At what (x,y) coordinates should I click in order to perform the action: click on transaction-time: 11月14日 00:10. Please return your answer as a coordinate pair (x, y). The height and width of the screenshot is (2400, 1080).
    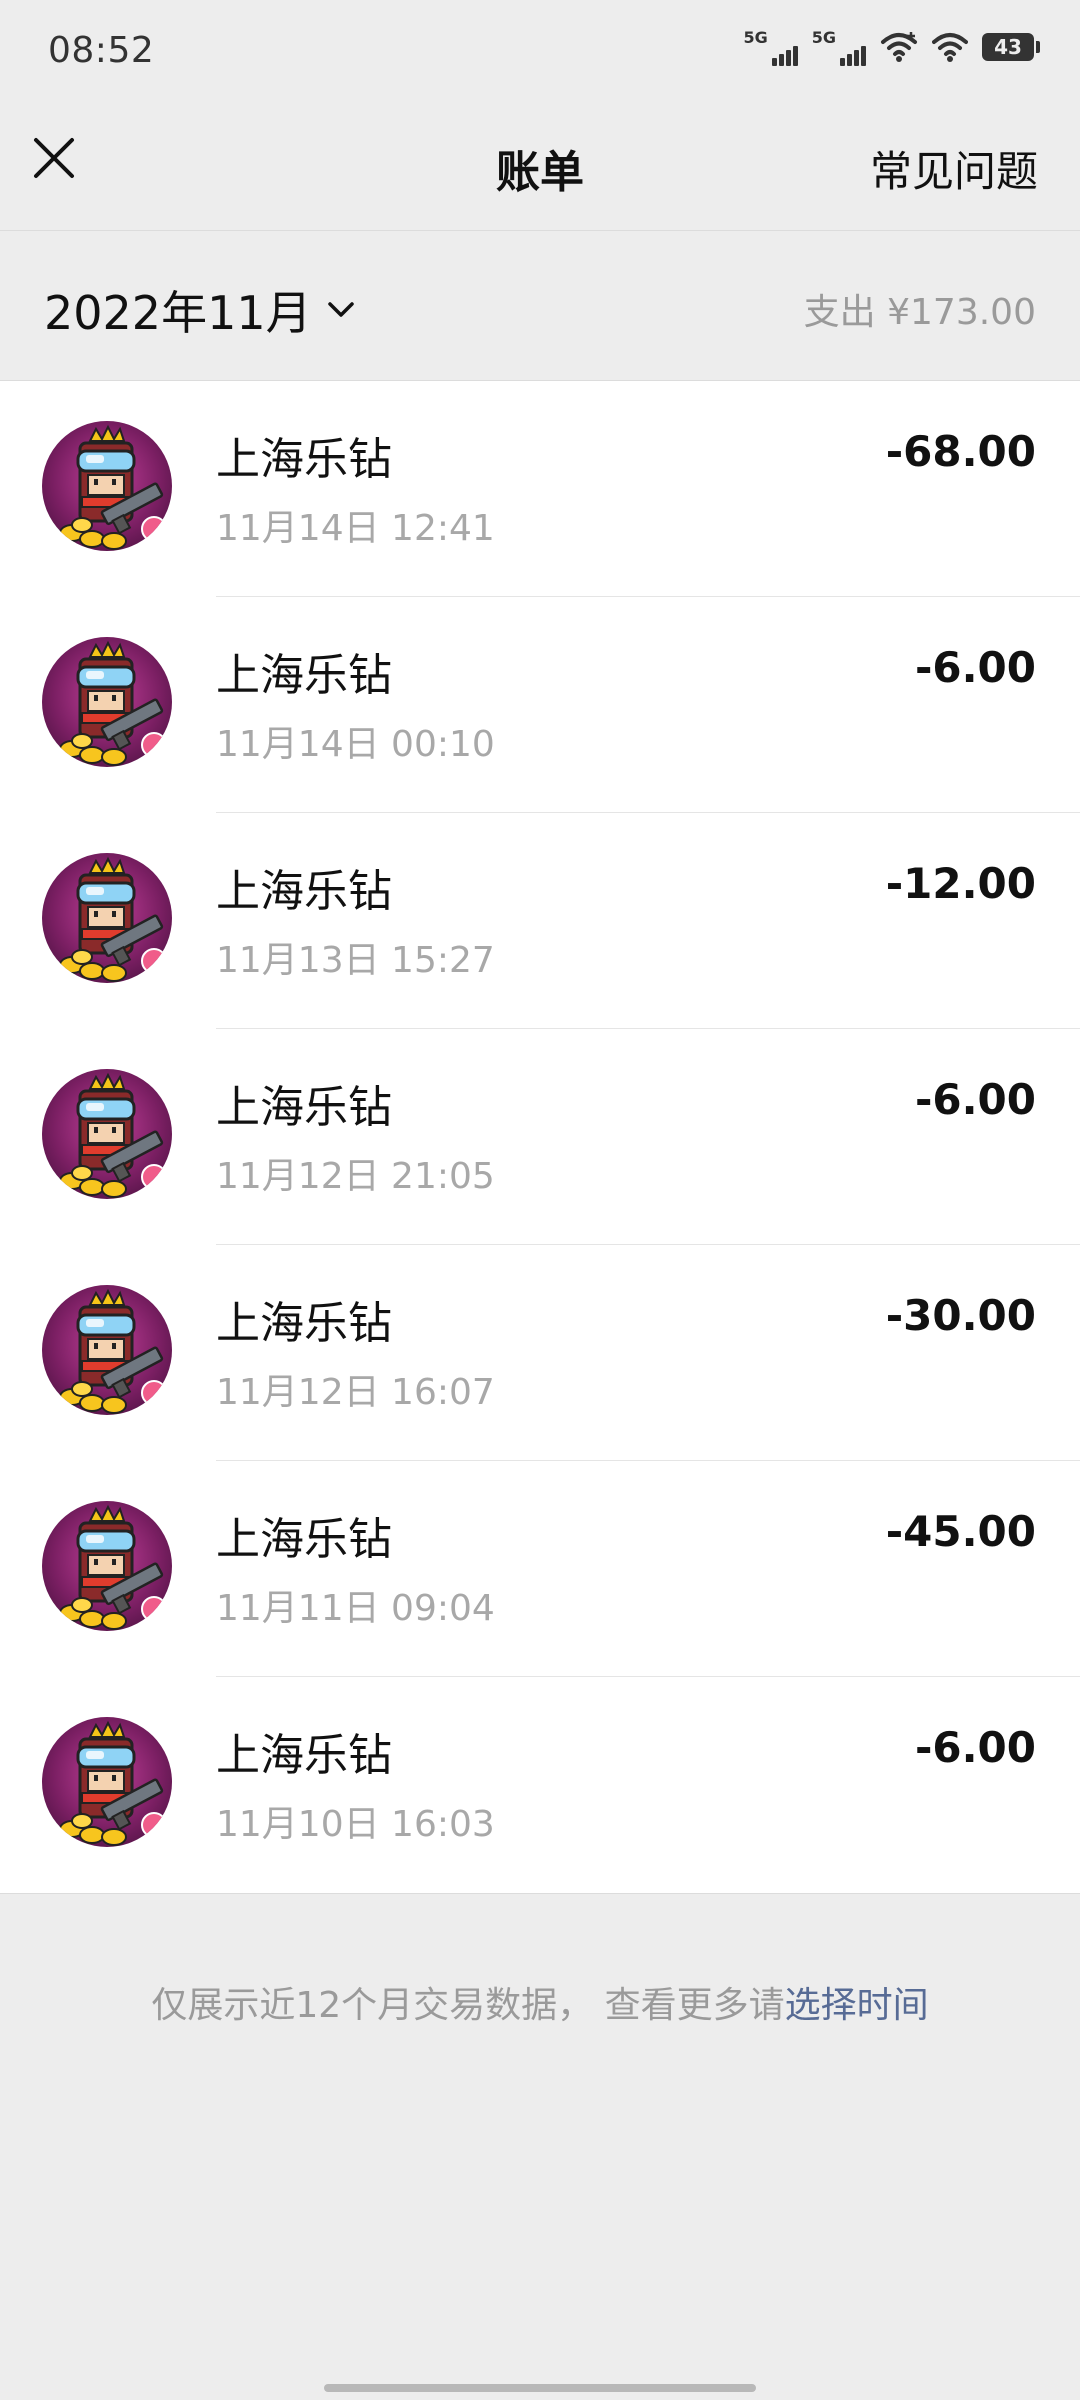
    Looking at the image, I should click on (355, 744).